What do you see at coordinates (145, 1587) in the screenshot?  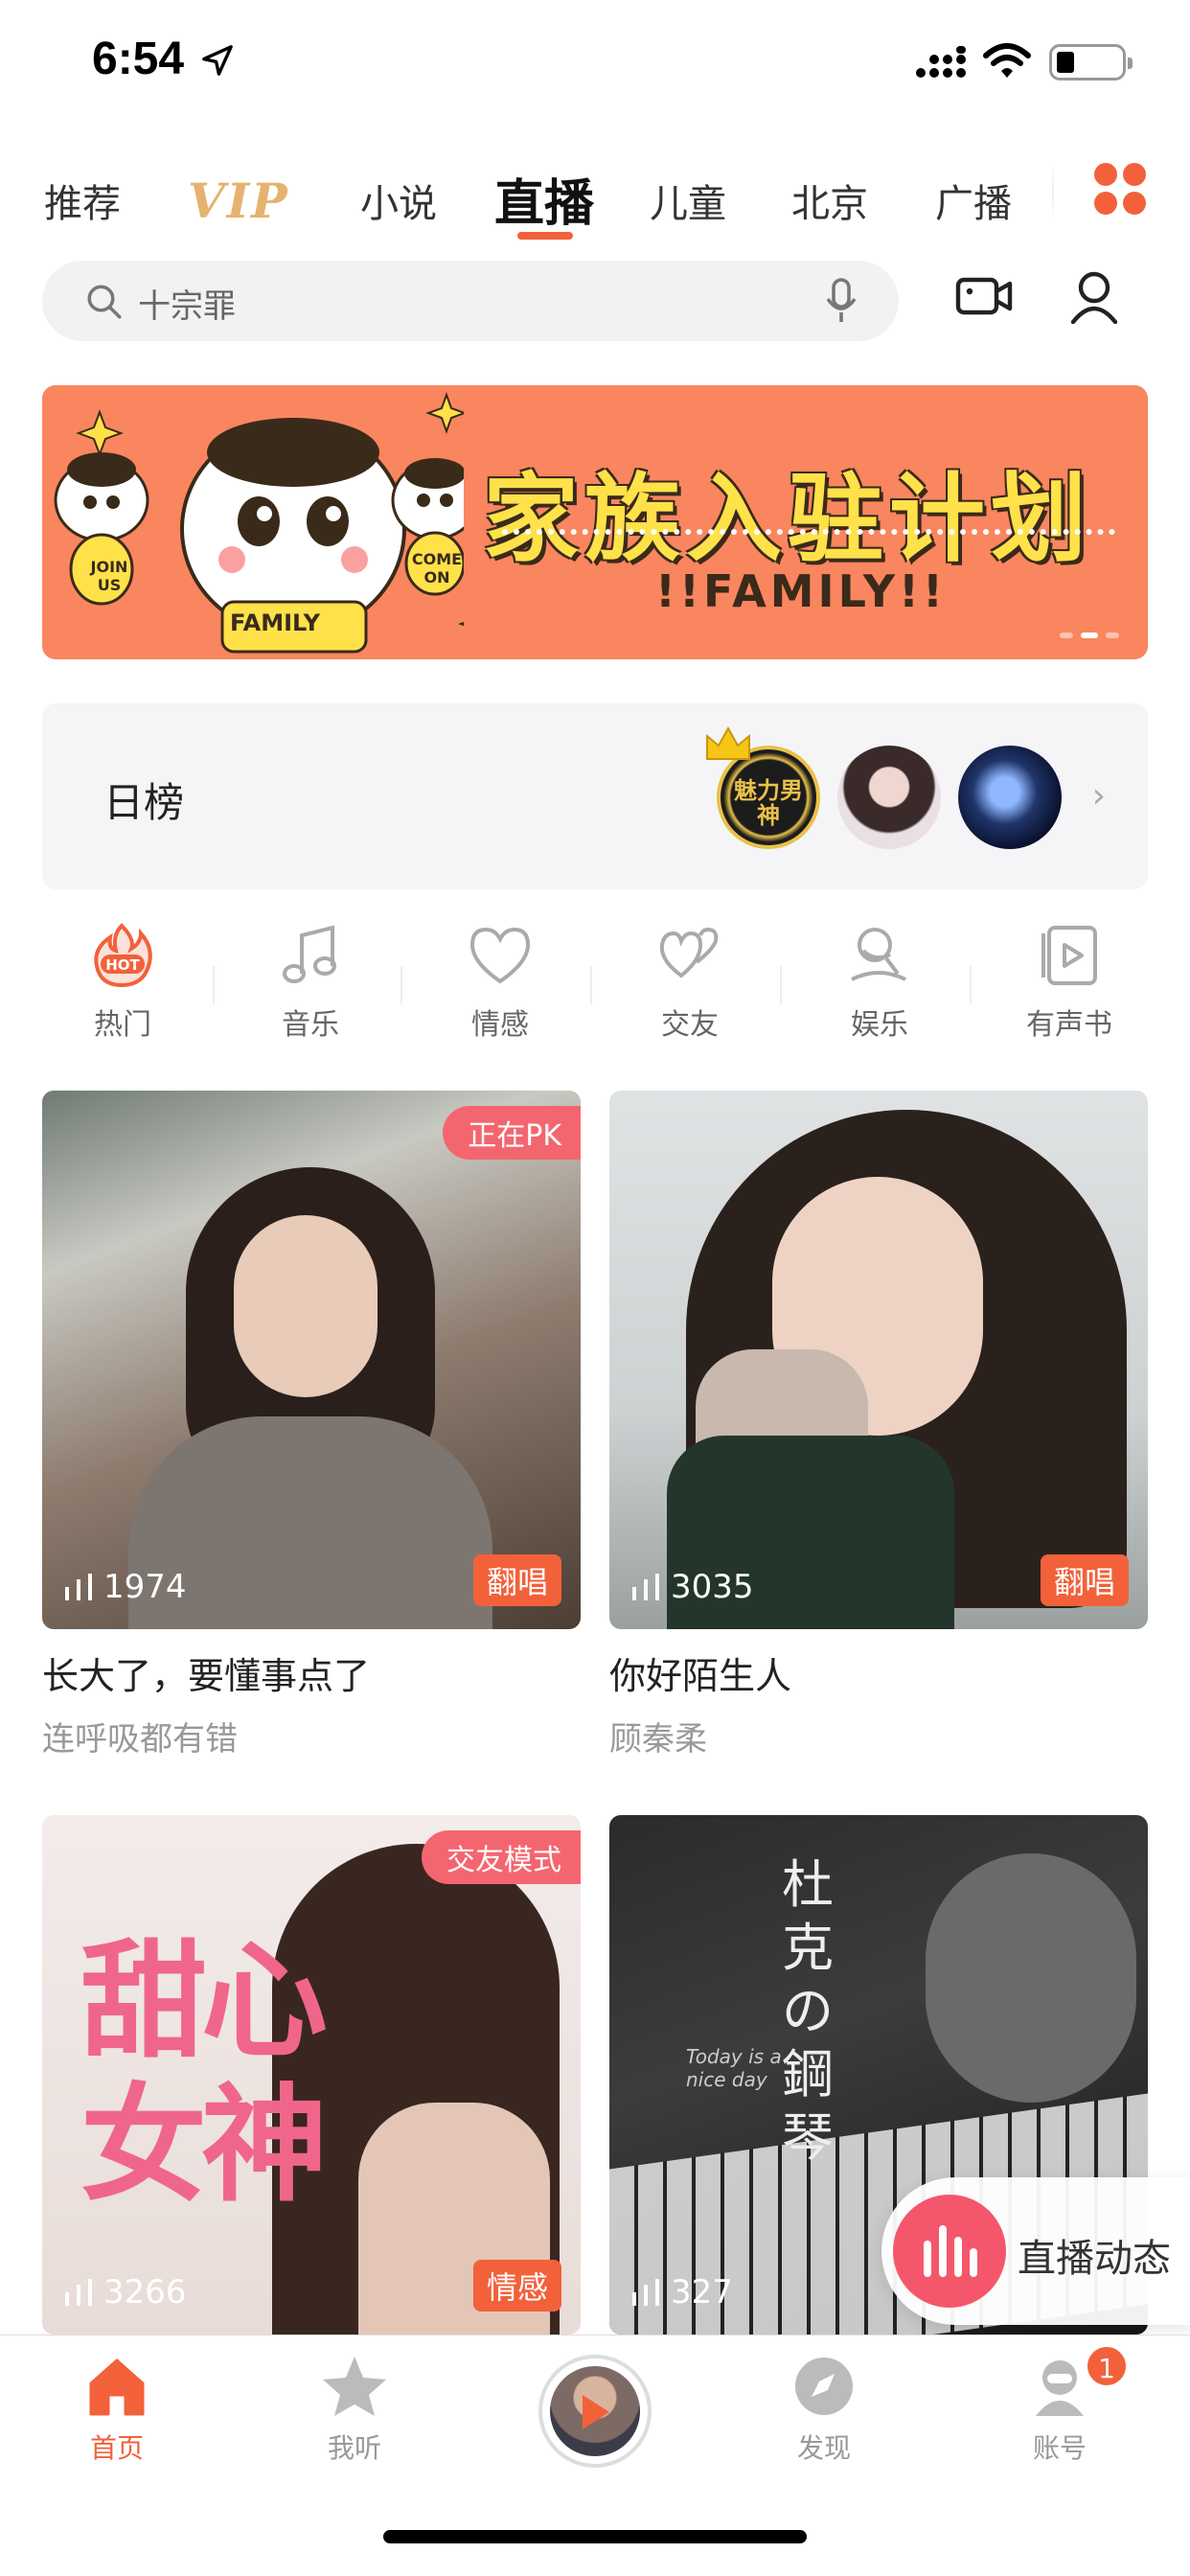 I see `viewer-count-text: 1974` at bounding box center [145, 1587].